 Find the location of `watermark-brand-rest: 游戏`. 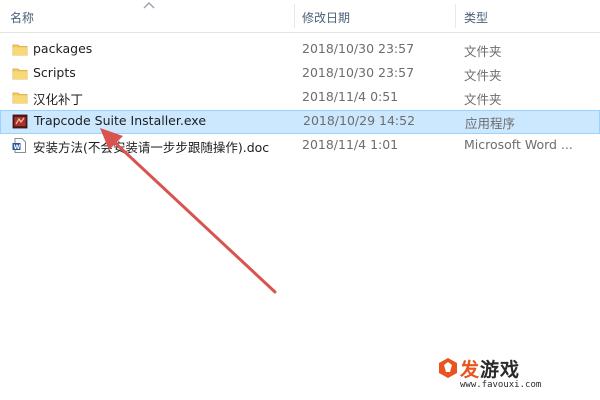

watermark-brand-rest: 游戏 is located at coordinates (500, 370).